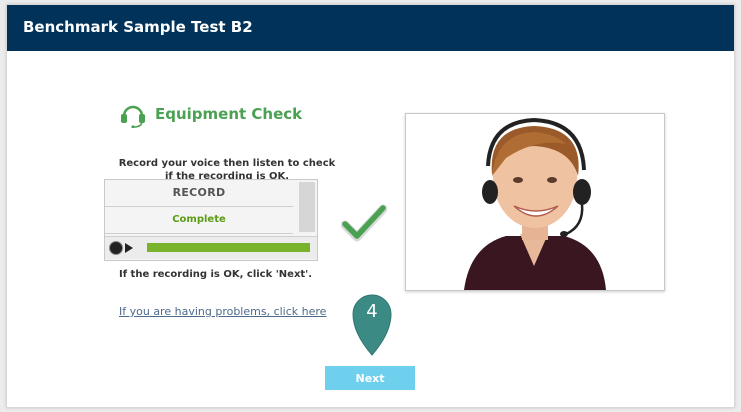 This screenshot has height=412, width=741. Describe the element at coordinates (138, 27) in the screenshot. I see `page-title: Benchmark Sample Test B2` at that location.